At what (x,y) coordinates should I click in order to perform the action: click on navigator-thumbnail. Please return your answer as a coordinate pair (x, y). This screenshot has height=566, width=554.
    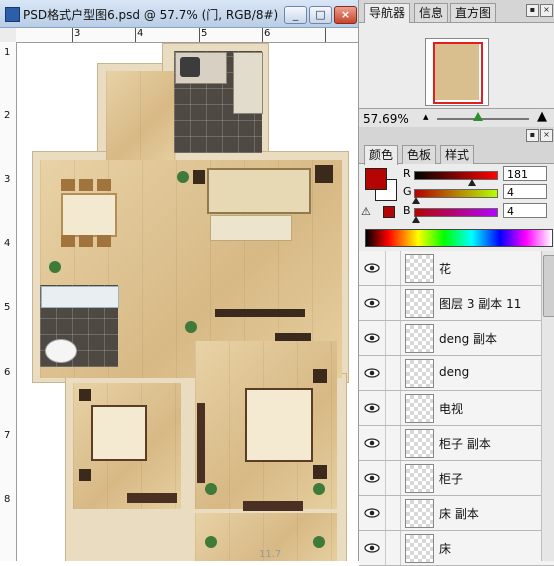
    Looking at the image, I should click on (457, 72).